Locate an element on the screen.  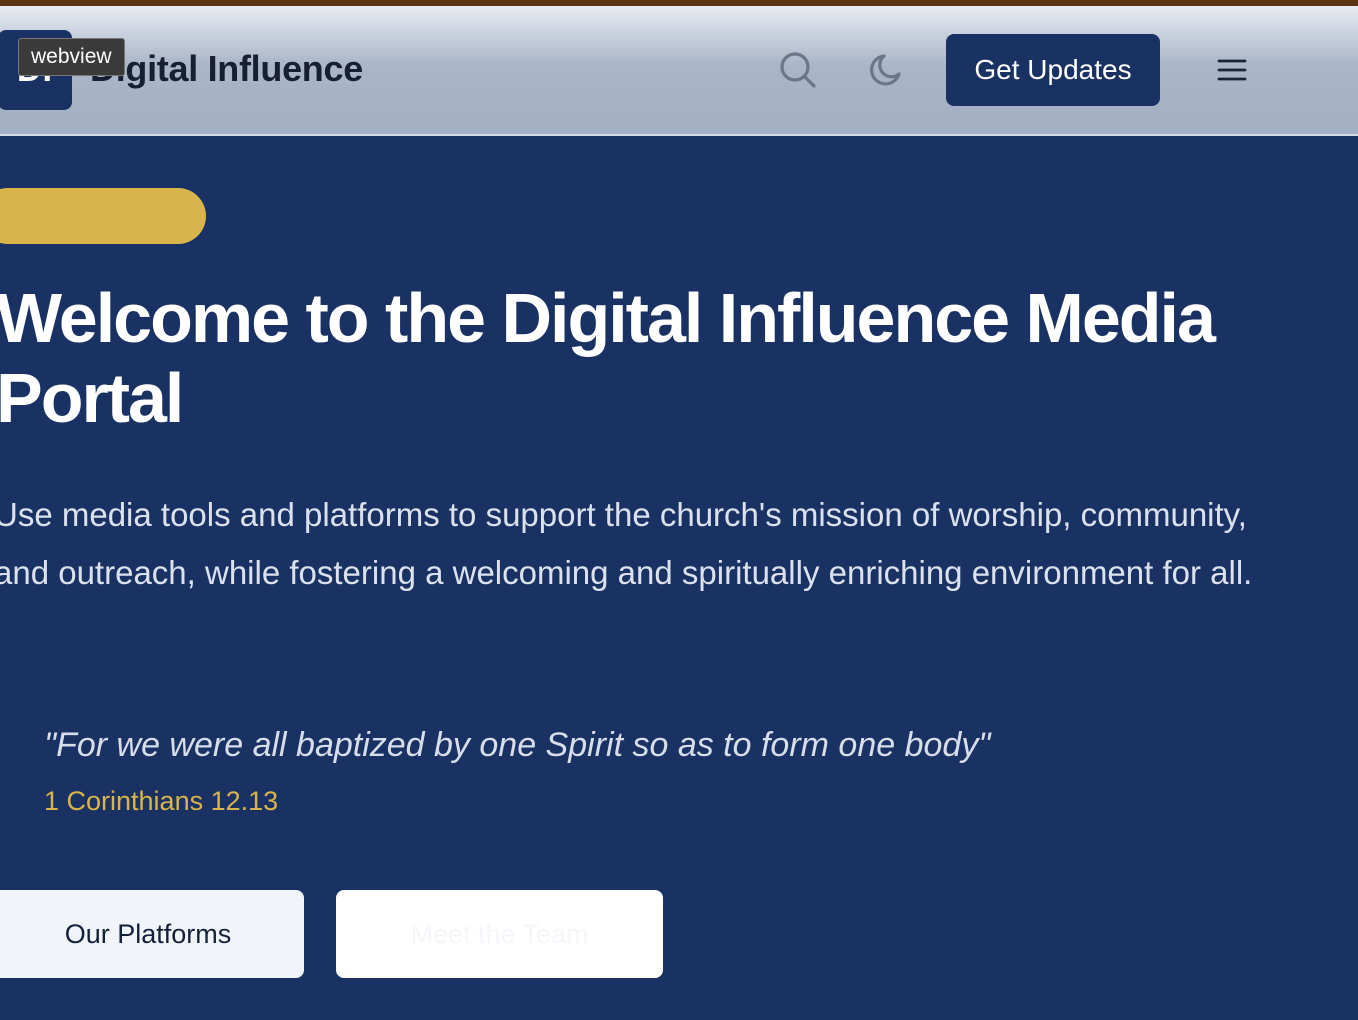
brand-name: Digital Influence is located at coordinates (226, 69).